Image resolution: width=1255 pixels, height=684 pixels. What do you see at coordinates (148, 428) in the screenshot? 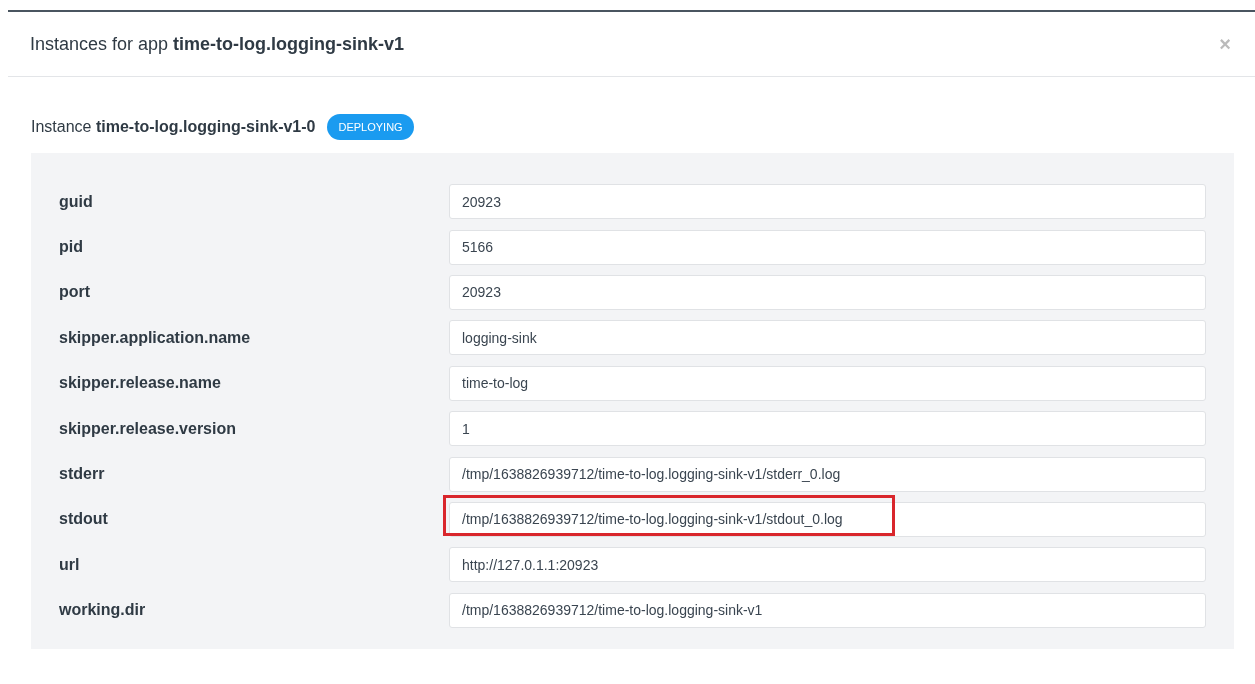
I see `property-label: skipper.release.version` at bounding box center [148, 428].